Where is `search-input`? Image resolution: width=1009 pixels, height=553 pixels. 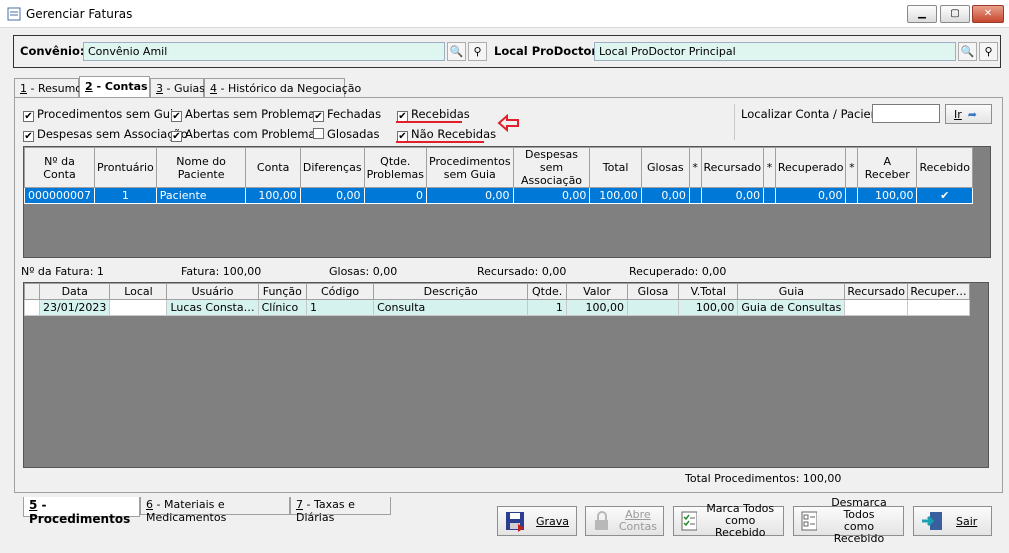
search-input is located at coordinates (906, 113).